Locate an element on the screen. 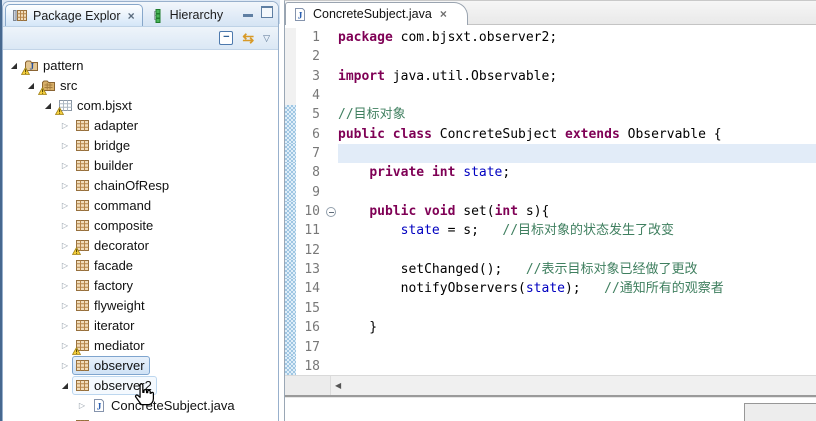  tree-item-mediator: ▷ mediator is located at coordinates (140, 345).